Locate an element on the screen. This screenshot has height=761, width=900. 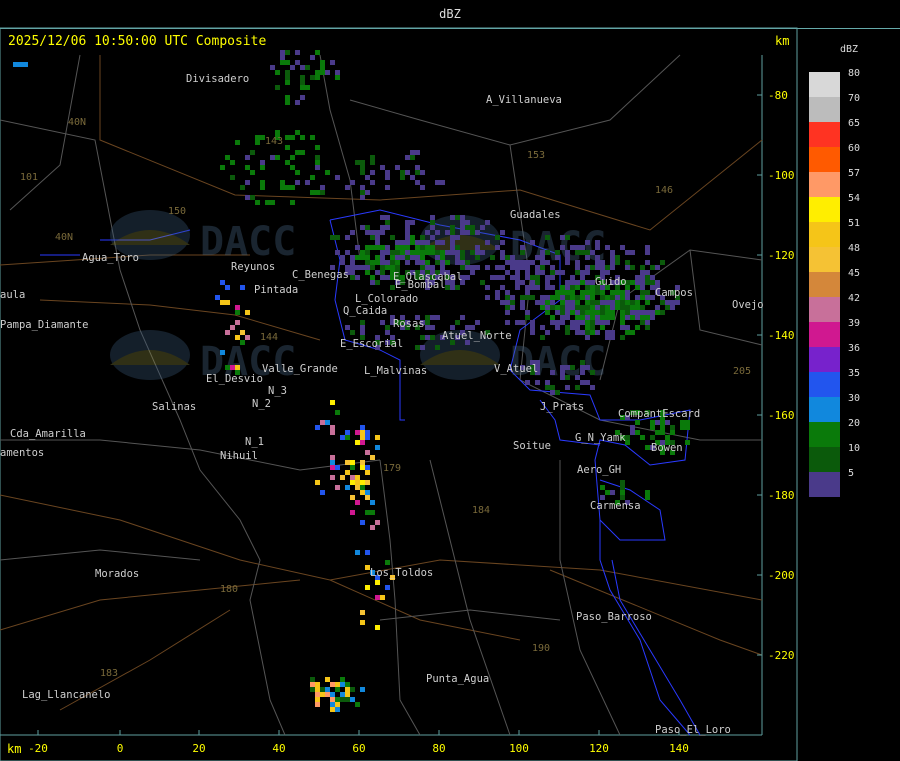
route-label: 40N is located at coordinates (64, 237).